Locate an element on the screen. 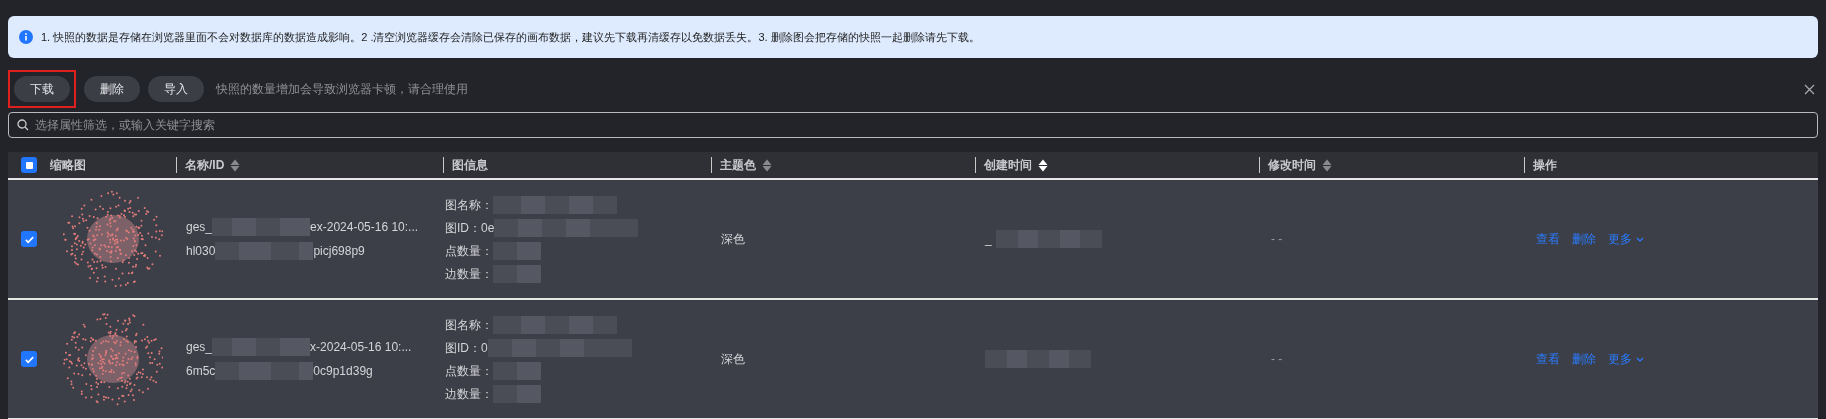 Image resolution: width=1826 pixels, height=419 pixels. column-header: 缩略图 is located at coordinates (68, 165).